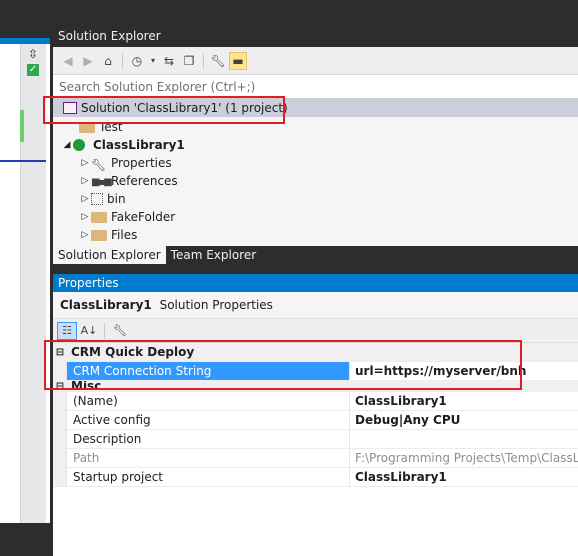 This screenshot has height=556, width=578. I want to click on property-row-description: Description, so click(315, 439).